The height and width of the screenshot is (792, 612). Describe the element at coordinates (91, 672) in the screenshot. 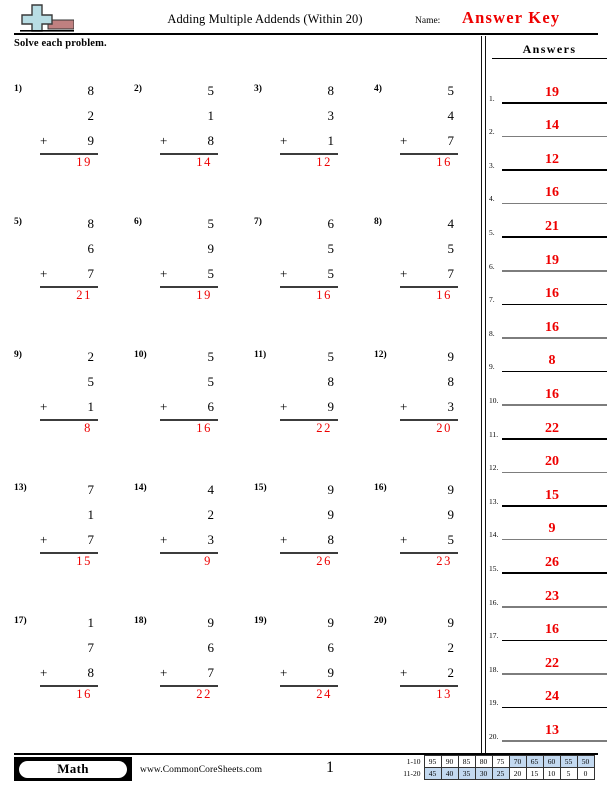

I see `addend-third: 8` at that location.